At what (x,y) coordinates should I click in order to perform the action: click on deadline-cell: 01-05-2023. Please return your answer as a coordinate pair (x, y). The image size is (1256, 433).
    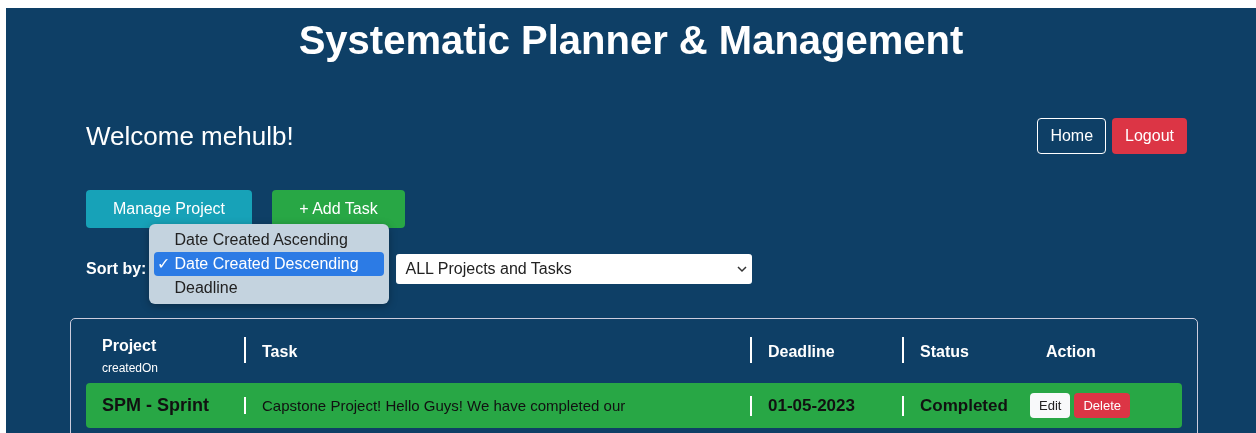
    Looking at the image, I should click on (826, 405).